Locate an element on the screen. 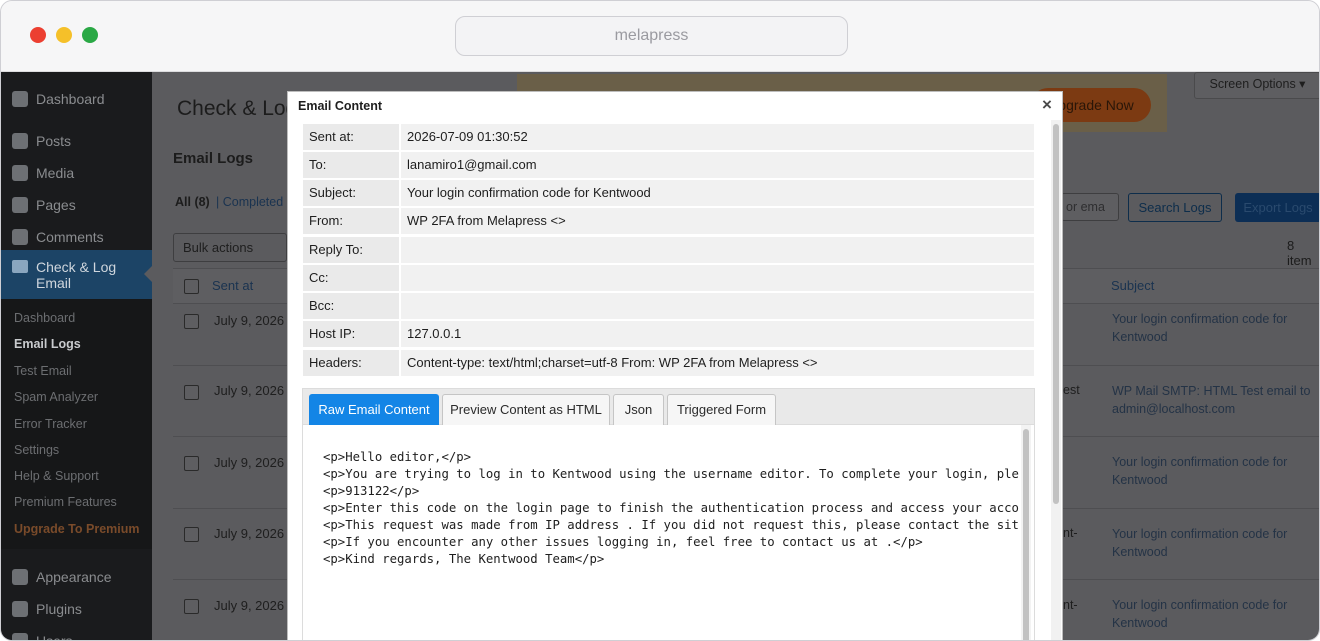  column-subject: Subject is located at coordinates (1132, 285).